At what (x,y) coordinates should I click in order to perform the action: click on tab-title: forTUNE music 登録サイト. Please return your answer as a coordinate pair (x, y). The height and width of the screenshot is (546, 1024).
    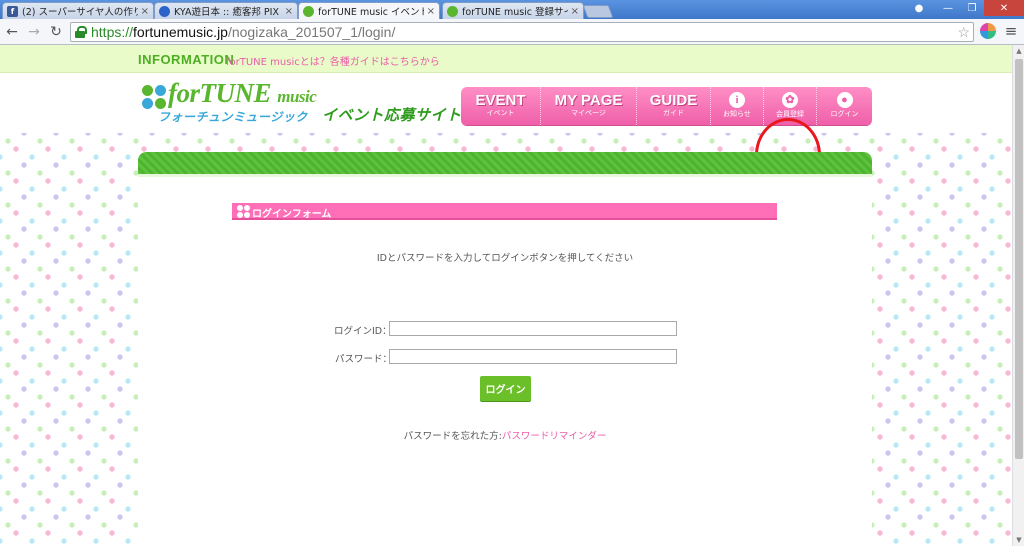
    Looking at the image, I should click on (515, 12).